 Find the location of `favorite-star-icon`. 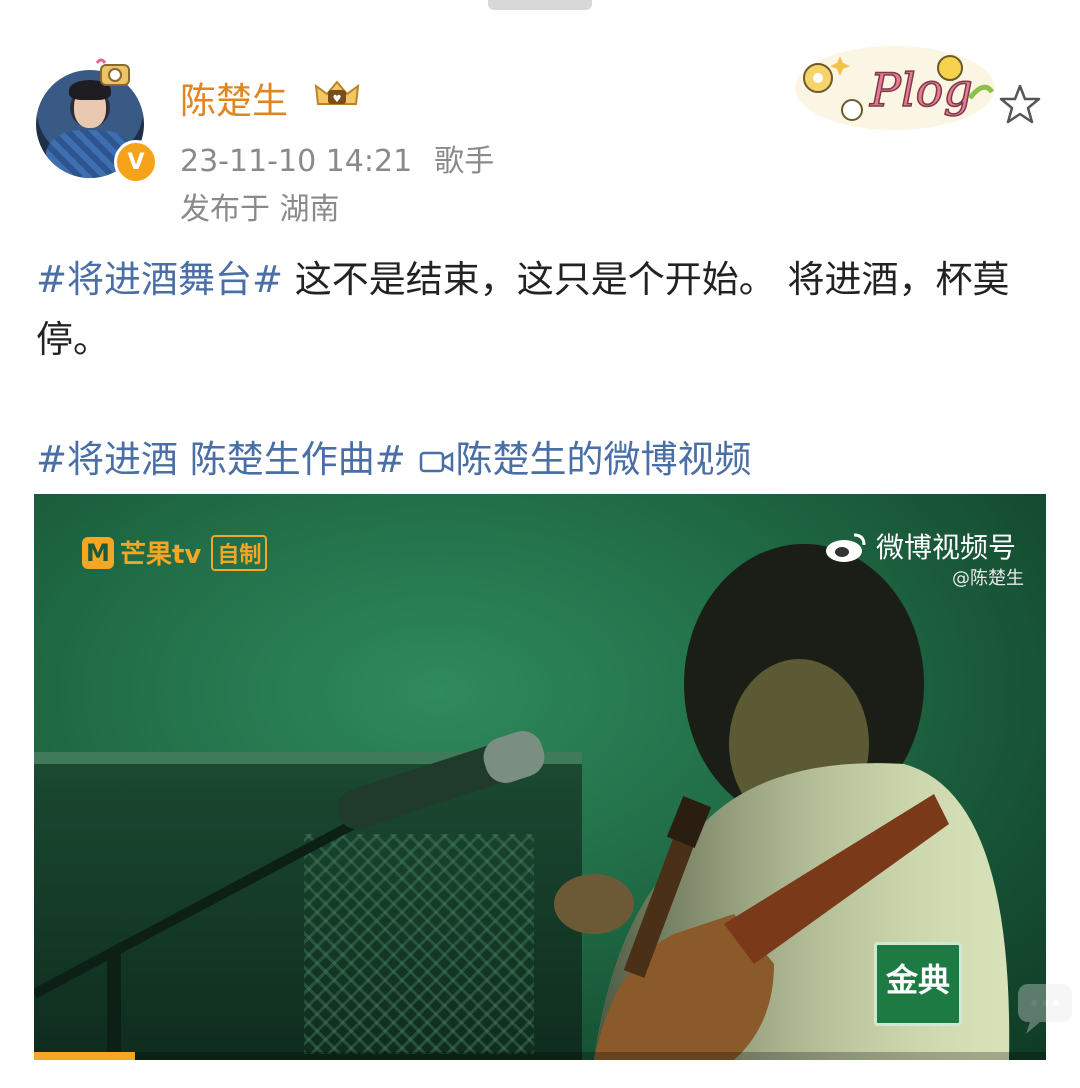

favorite-star-icon is located at coordinates (1020, 104).